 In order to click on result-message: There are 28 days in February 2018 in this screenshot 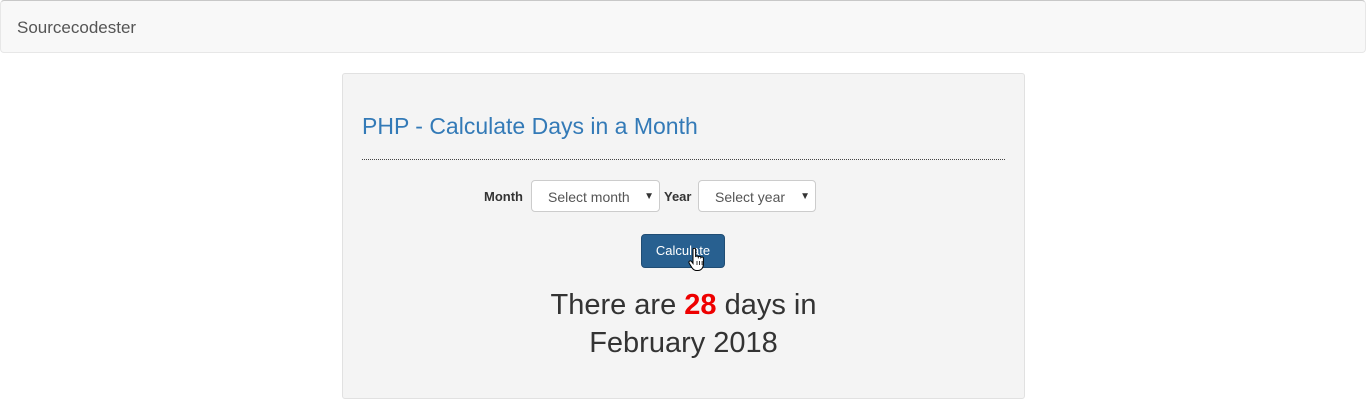, I will do `click(683, 324)`.